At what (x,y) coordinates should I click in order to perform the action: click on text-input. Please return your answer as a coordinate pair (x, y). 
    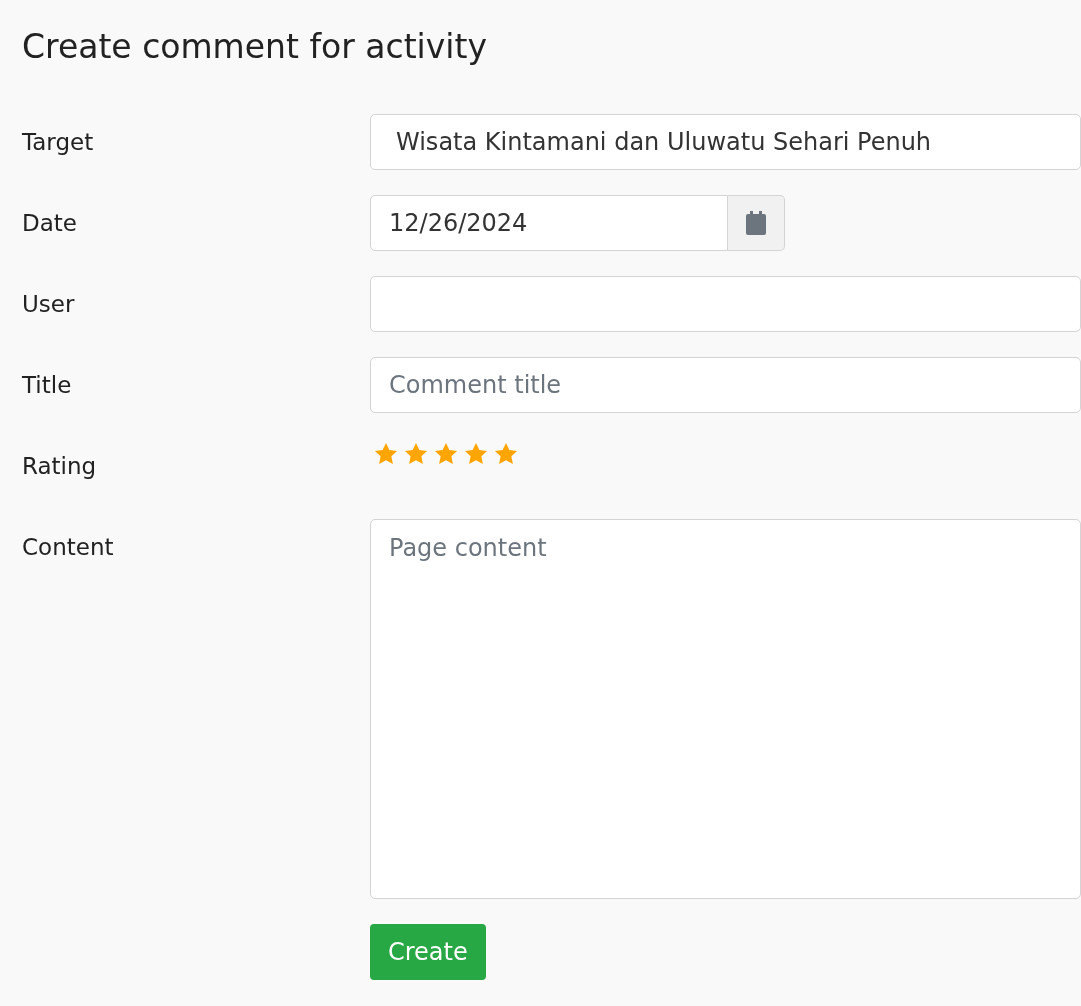
    Looking at the image, I should click on (725, 304).